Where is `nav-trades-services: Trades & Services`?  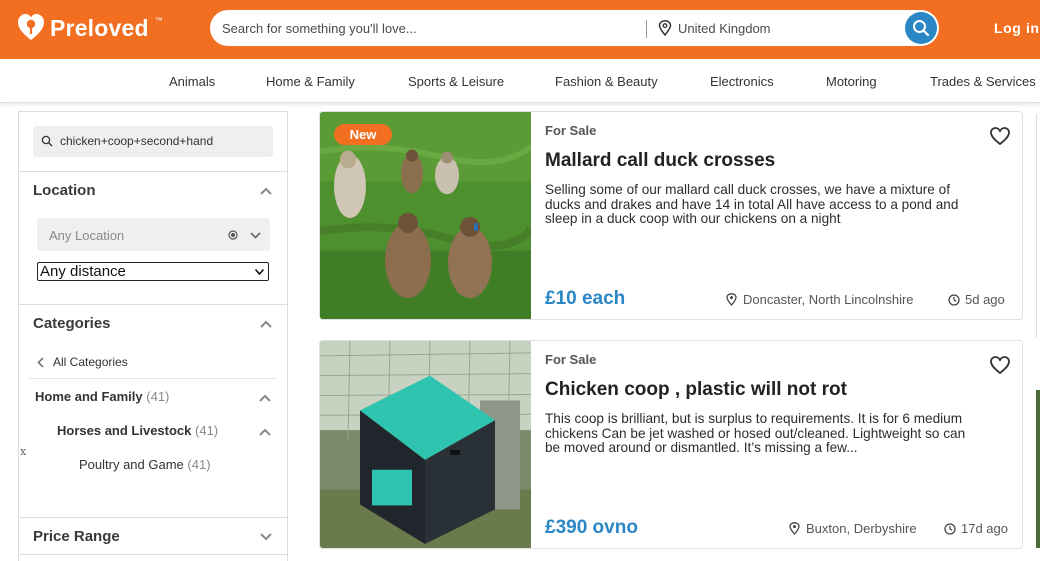 nav-trades-services: Trades & Services is located at coordinates (983, 81).